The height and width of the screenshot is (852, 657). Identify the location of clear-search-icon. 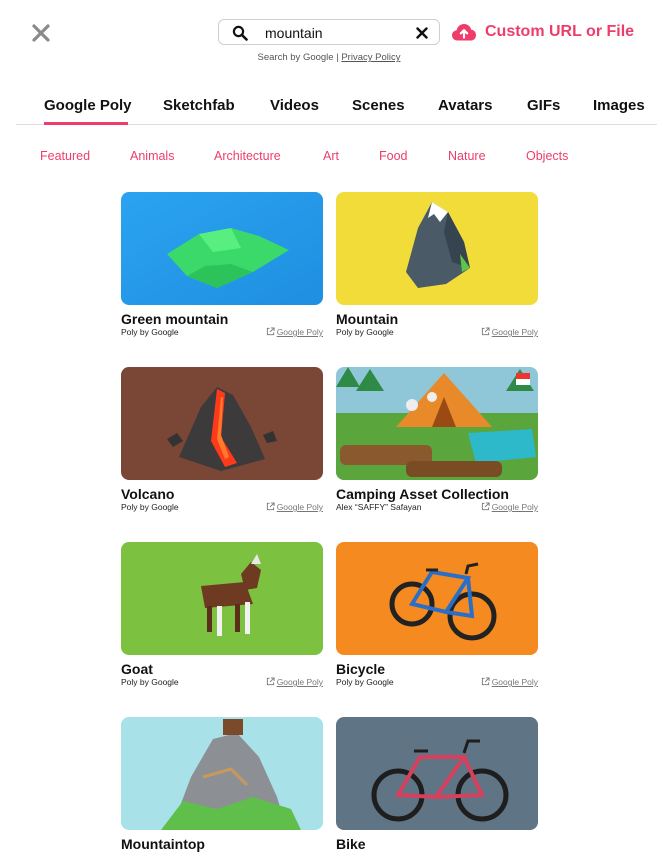
(422, 33).